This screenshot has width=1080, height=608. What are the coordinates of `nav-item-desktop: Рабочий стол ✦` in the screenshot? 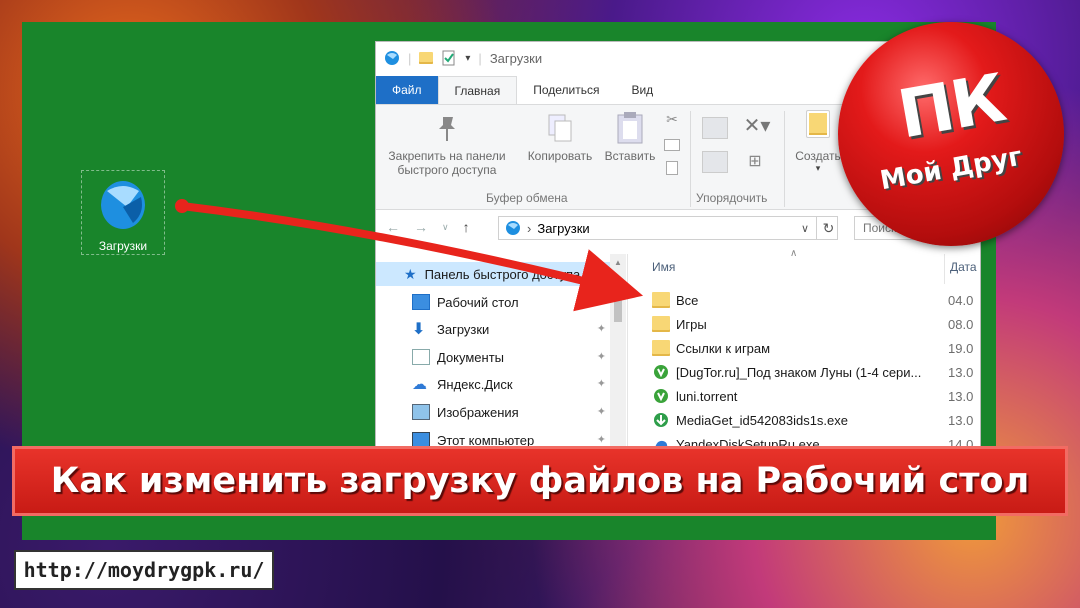 It's located at (501, 302).